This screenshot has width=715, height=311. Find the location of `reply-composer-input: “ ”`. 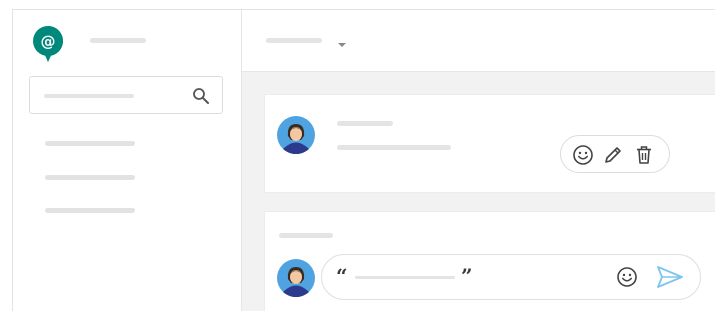

reply-composer-input: “ ” is located at coordinates (511, 277).